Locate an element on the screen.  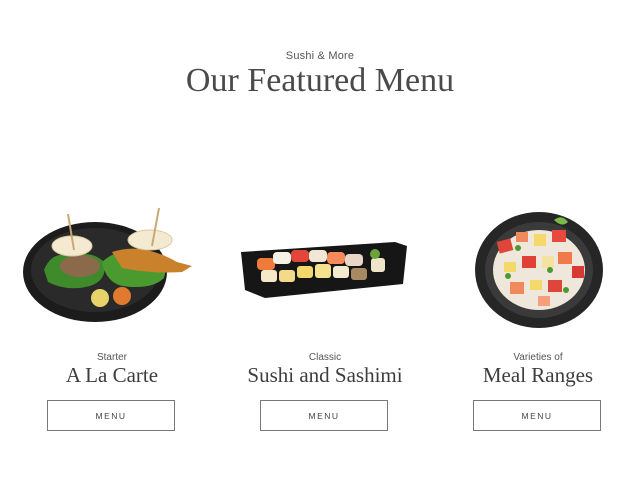
card-title: Meal Ranges is located at coordinates (538, 375).